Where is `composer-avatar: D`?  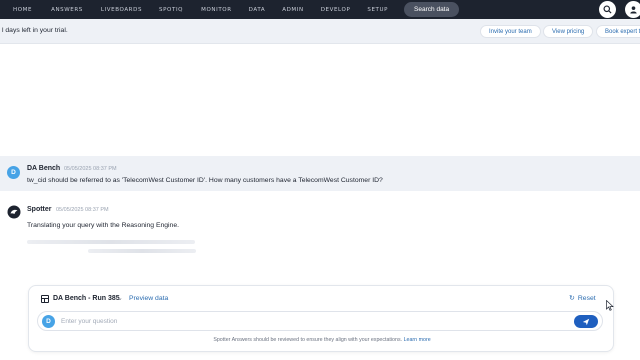 composer-avatar: D is located at coordinates (48, 321).